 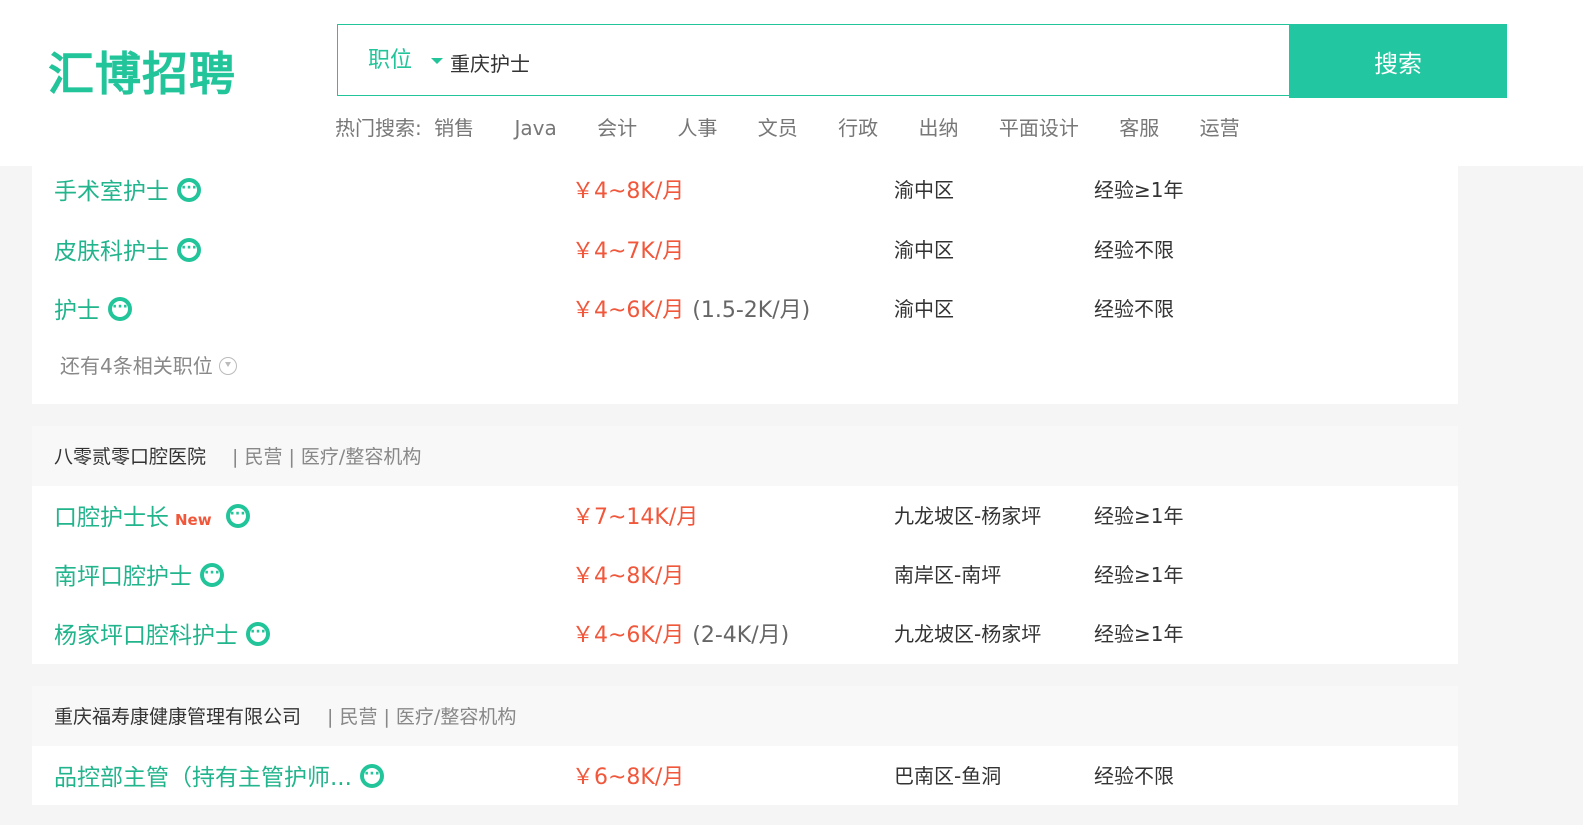 What do you see at coordinates (1398, 61) in the screenshot?
I see `search-button: 搜索` at bounding box center [1398, 61].